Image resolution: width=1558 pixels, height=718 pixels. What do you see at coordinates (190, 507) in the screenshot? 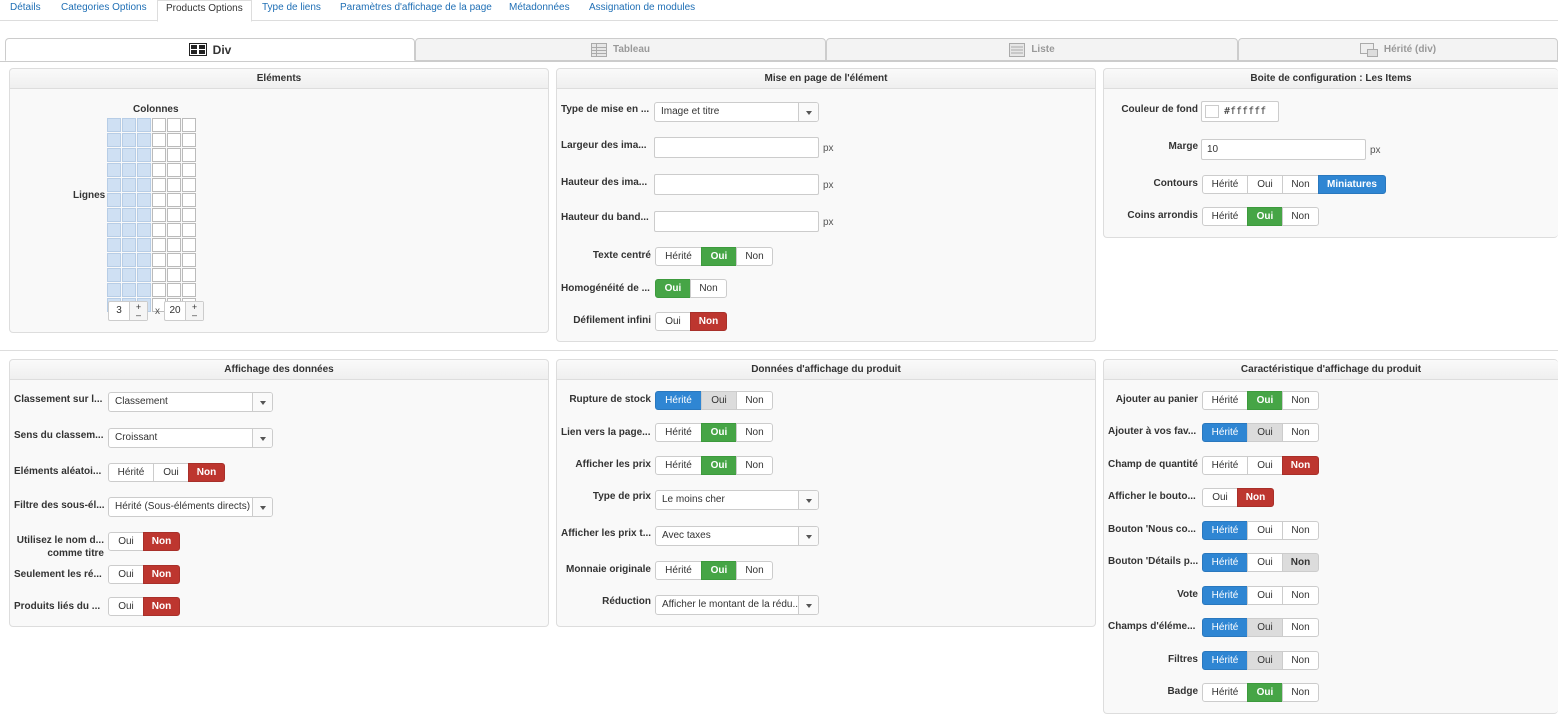
I see `filtre-select: Hérité (Sous-éléments directs)` at bounding box center [190, 507].